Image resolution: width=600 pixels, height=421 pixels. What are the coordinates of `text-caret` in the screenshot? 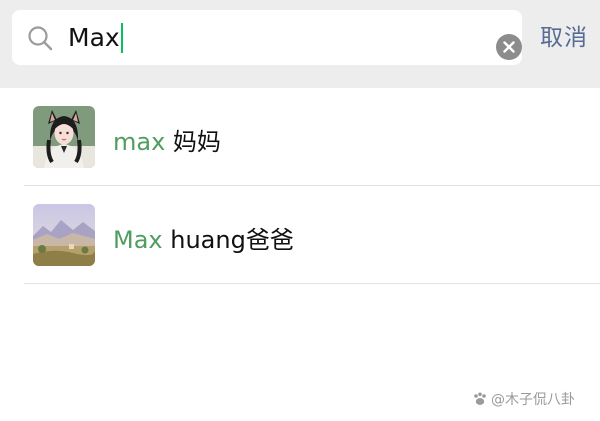 It's located at (121, 37).